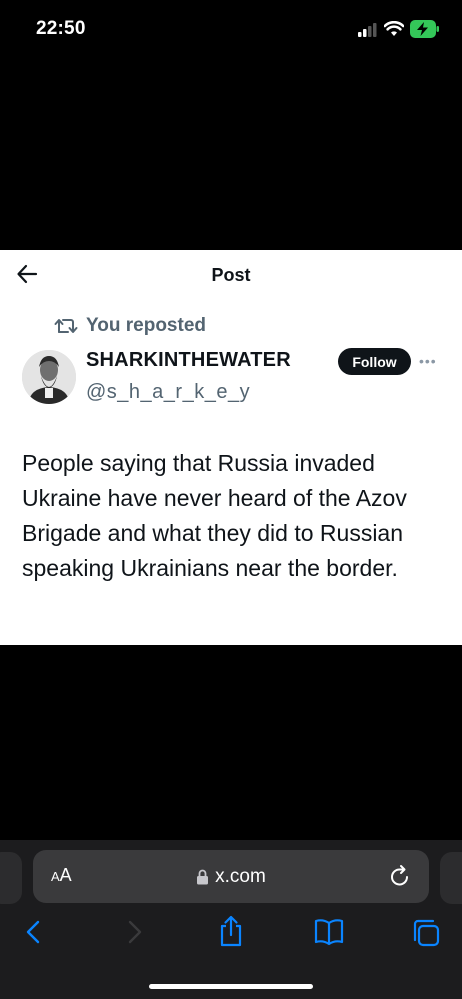  What do you see at coordinates (240, 876) in the screenshot?
I see `url-text: x.com` at bounding box center [240, 876].